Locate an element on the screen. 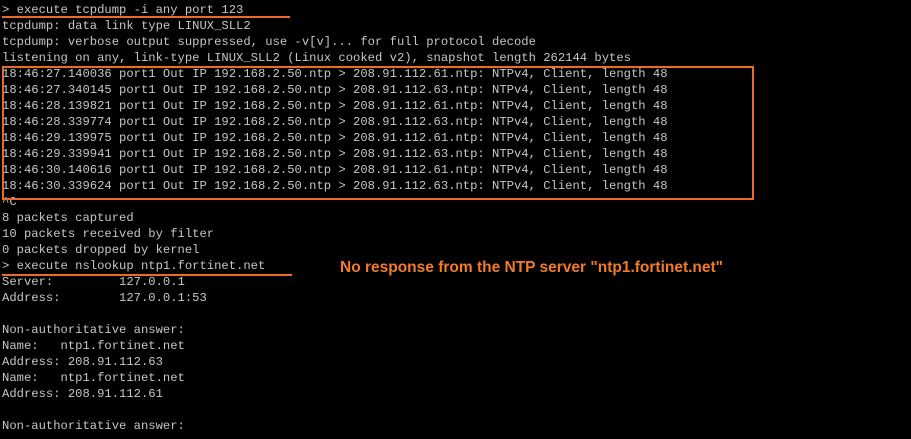 Image resolution: width=911 pixels, height=439 pixels. output-line: 10 packets received by filter is located at coordinates (108, 234).